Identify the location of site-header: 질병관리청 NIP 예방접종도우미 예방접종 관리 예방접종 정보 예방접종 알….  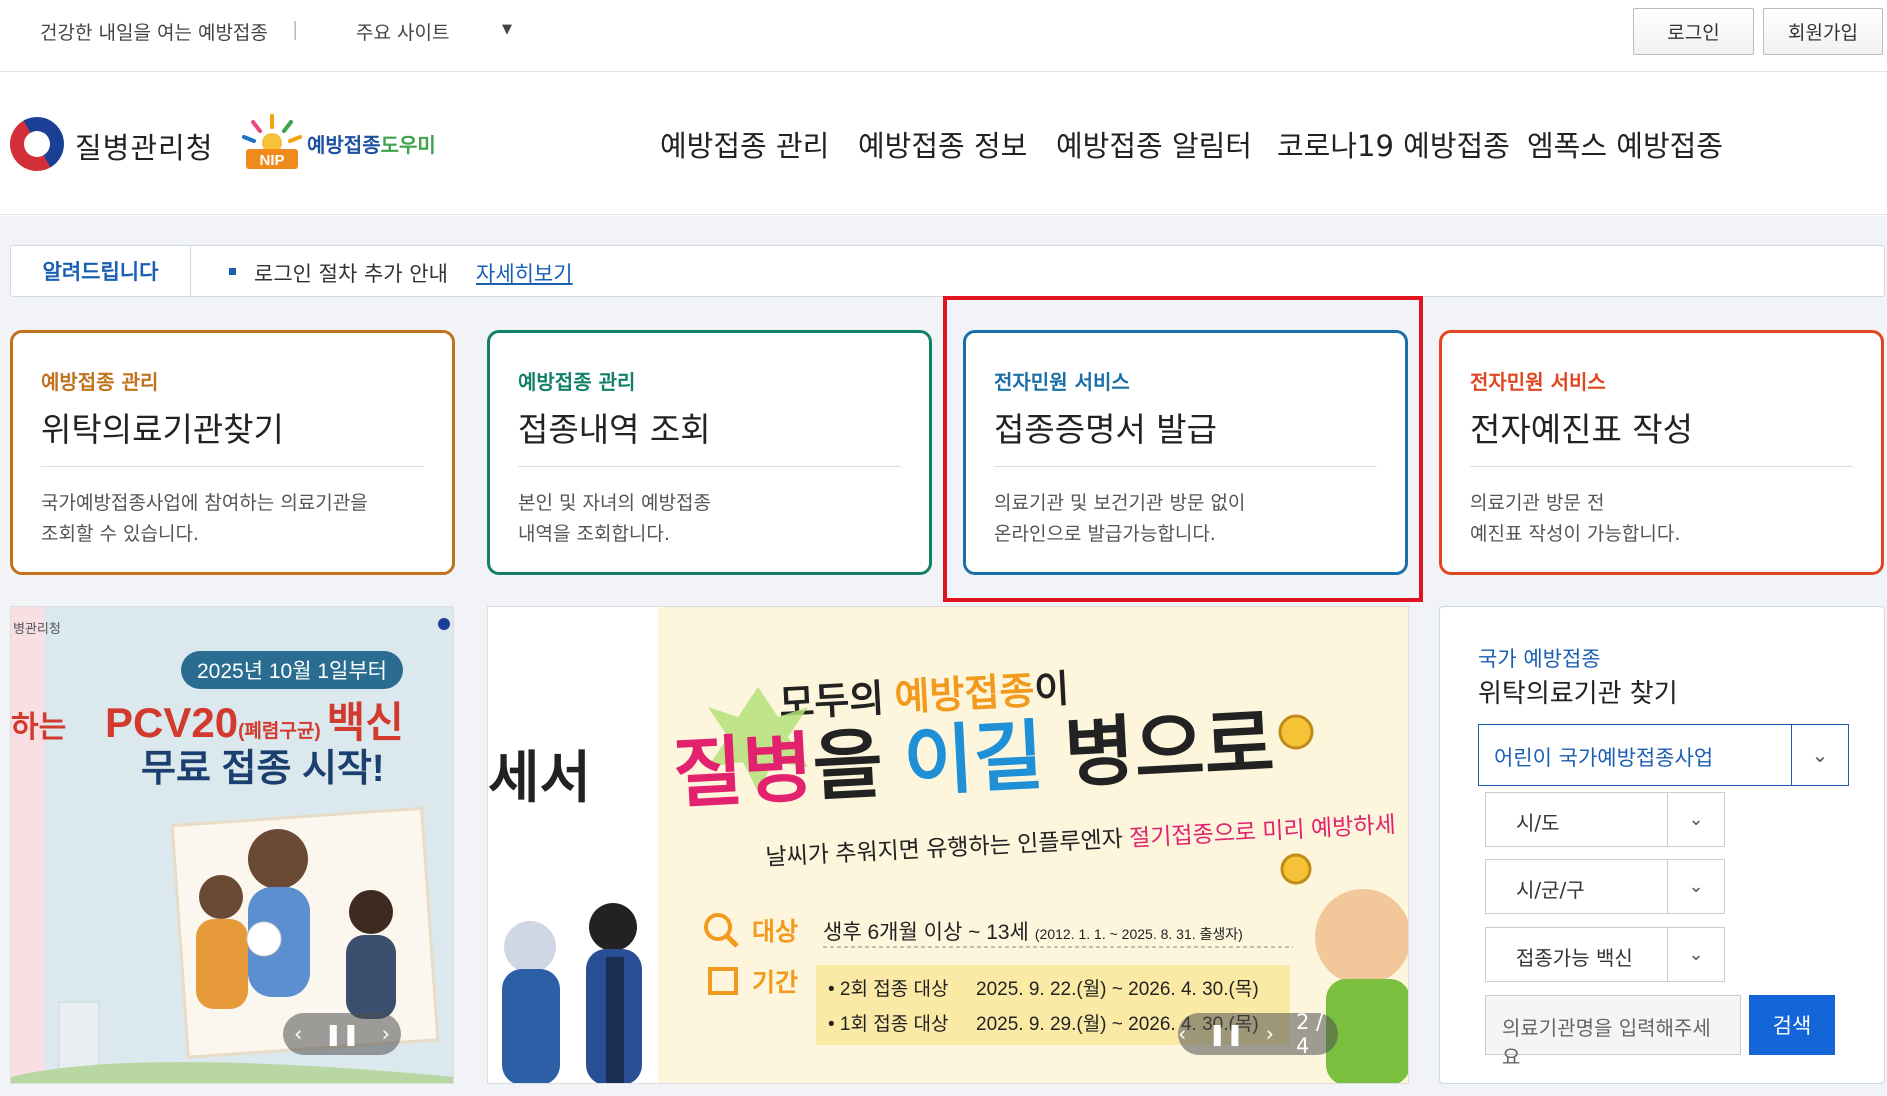
(943, 144).